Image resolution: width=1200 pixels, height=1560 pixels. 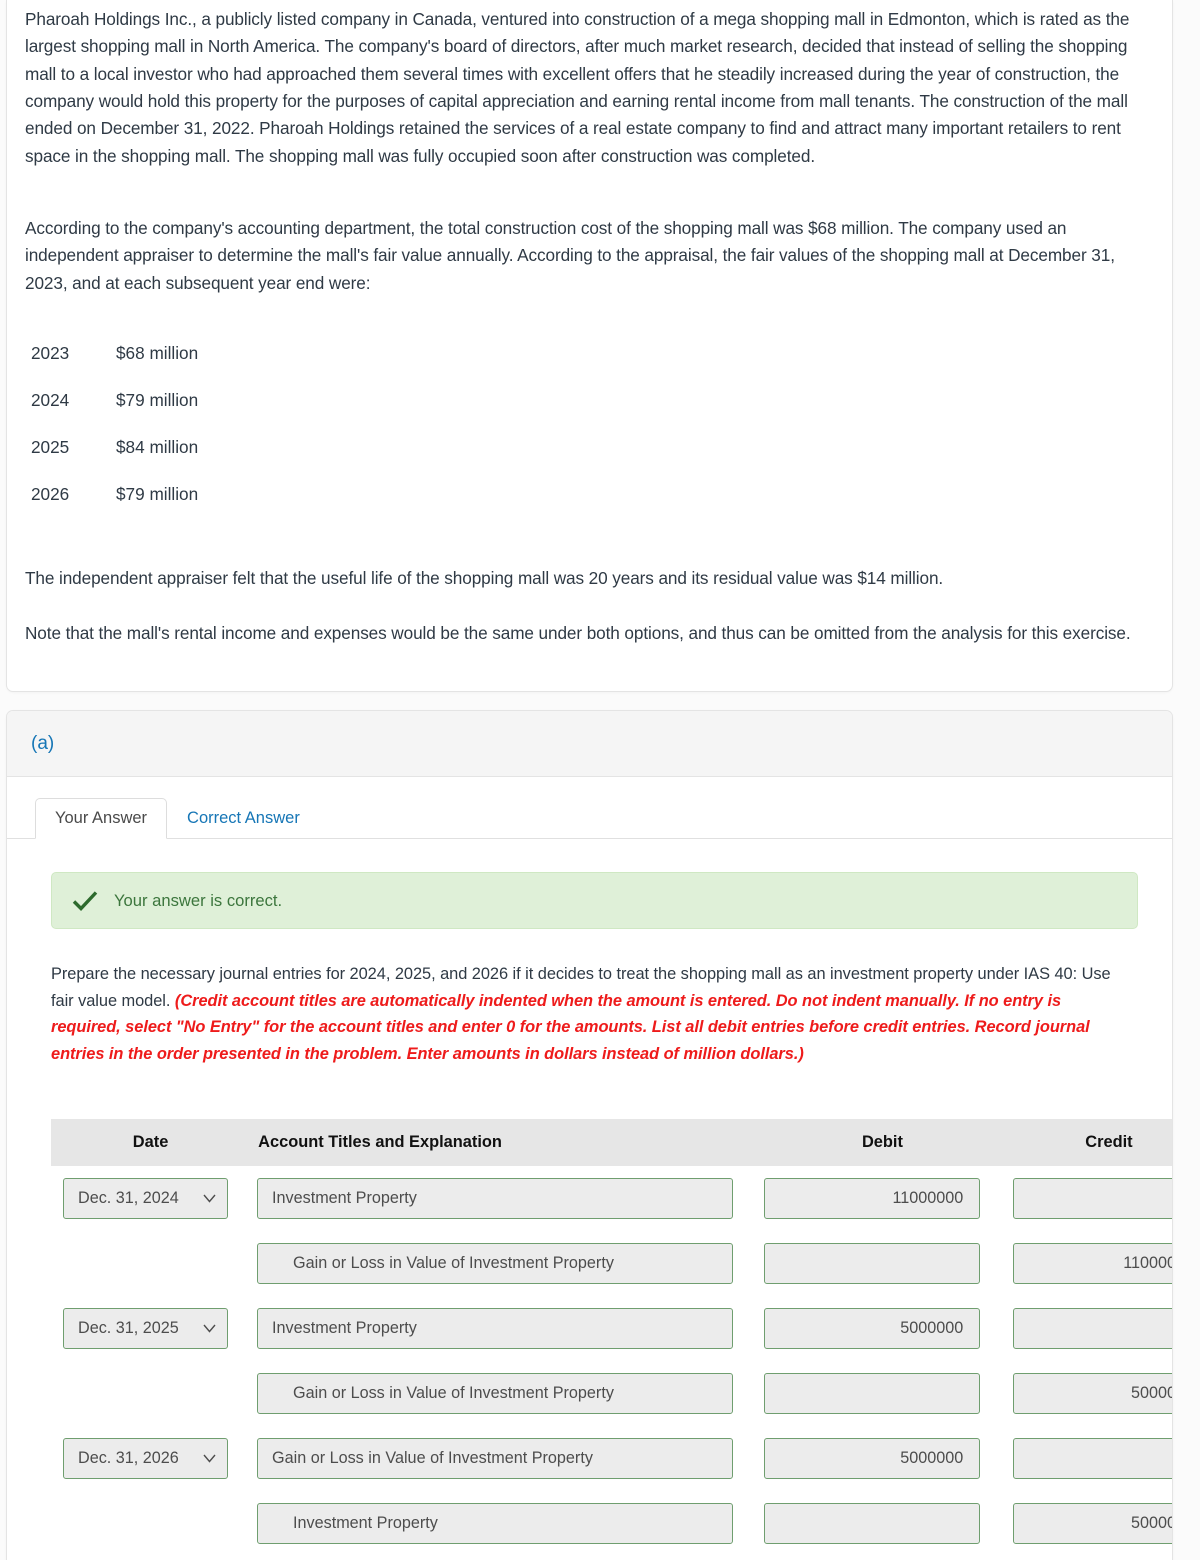 I want to click on journal-cell-debit: 11000000, so click(x=881, y=1198).